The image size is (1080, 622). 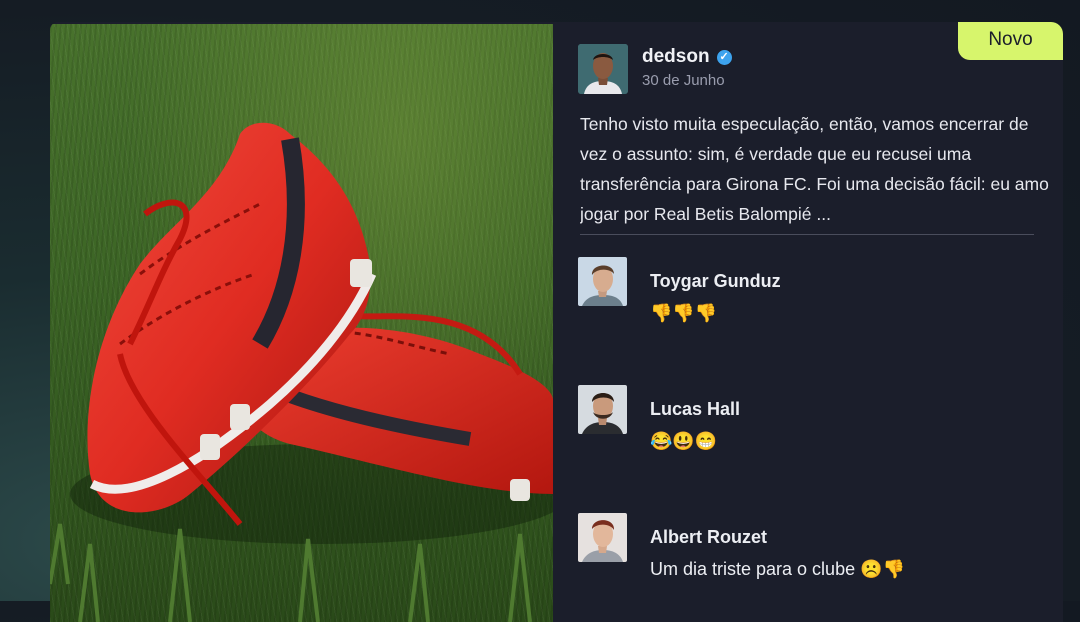 I want to click on post-author-name: dedson, so click(x=676, y=56).